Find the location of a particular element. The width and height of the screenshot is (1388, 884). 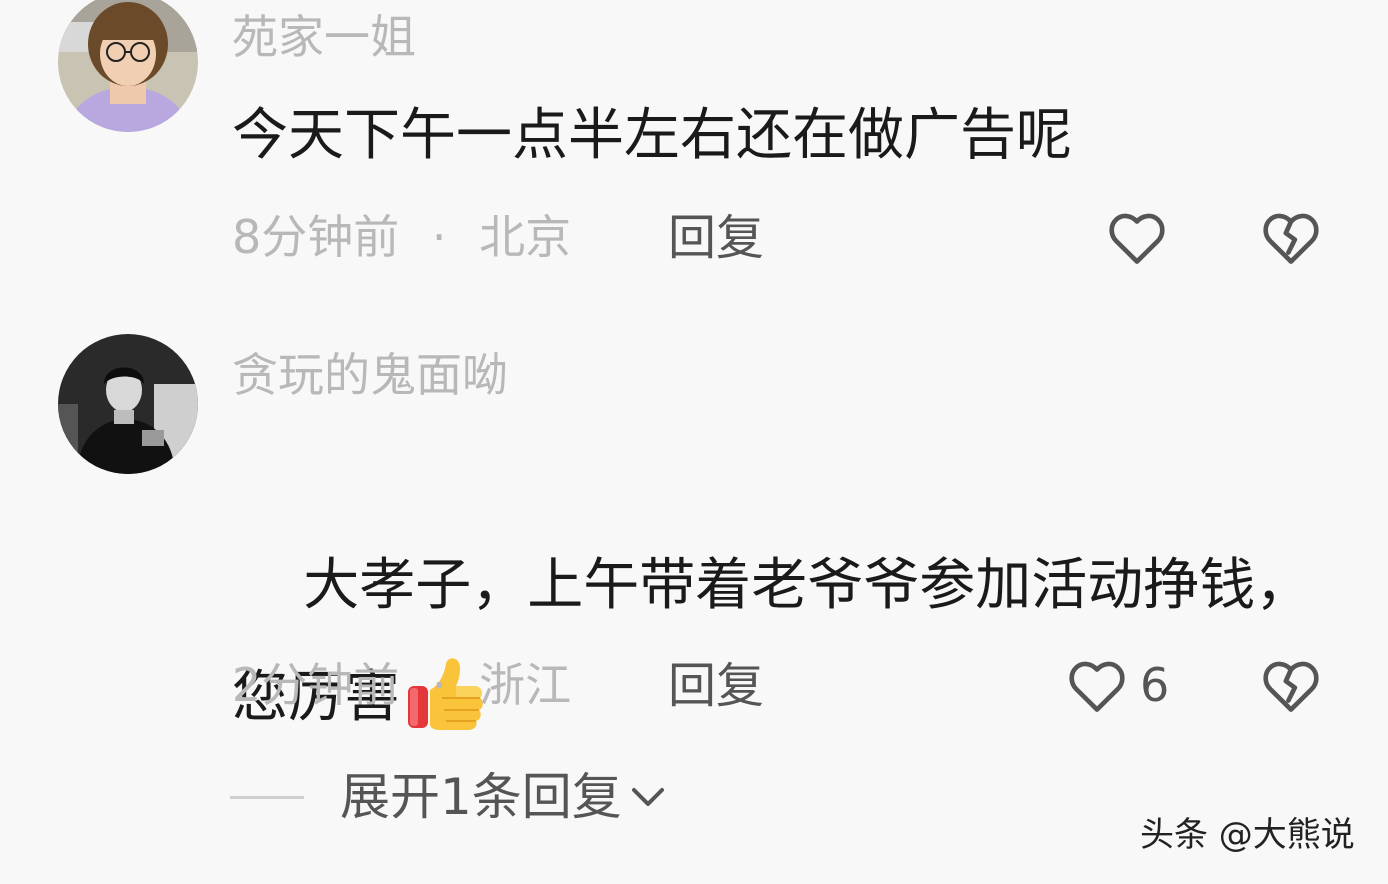

expand-replies-button: 展开1条回复 is located at coordinates (449, 797).